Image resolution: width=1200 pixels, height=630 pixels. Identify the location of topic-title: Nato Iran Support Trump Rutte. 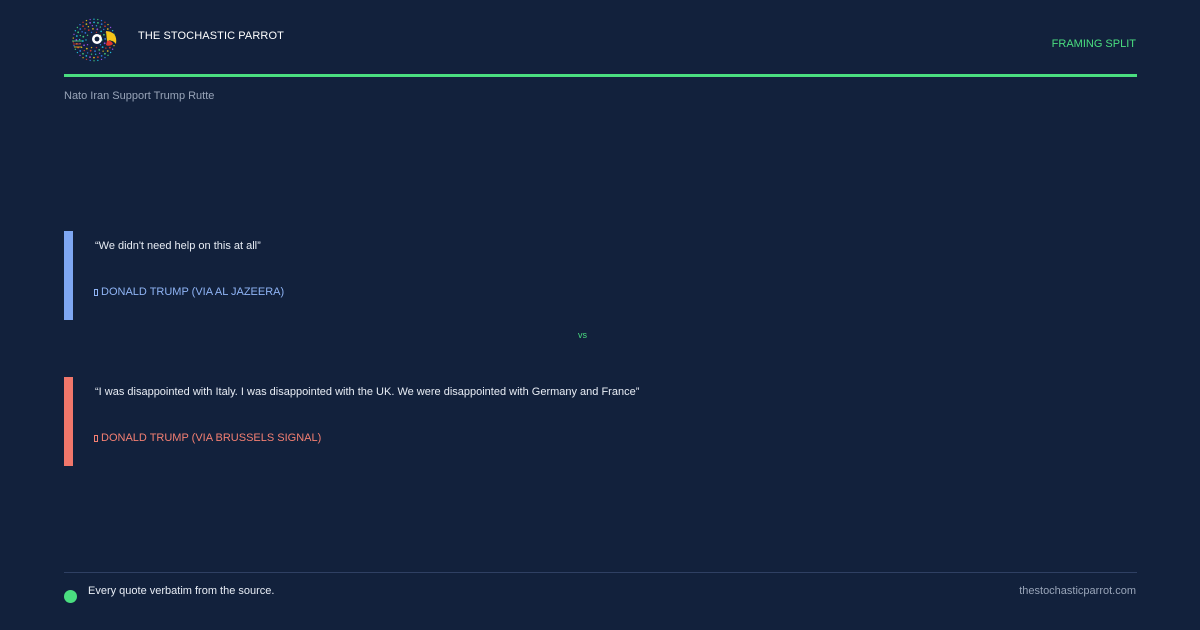
(139, 96).